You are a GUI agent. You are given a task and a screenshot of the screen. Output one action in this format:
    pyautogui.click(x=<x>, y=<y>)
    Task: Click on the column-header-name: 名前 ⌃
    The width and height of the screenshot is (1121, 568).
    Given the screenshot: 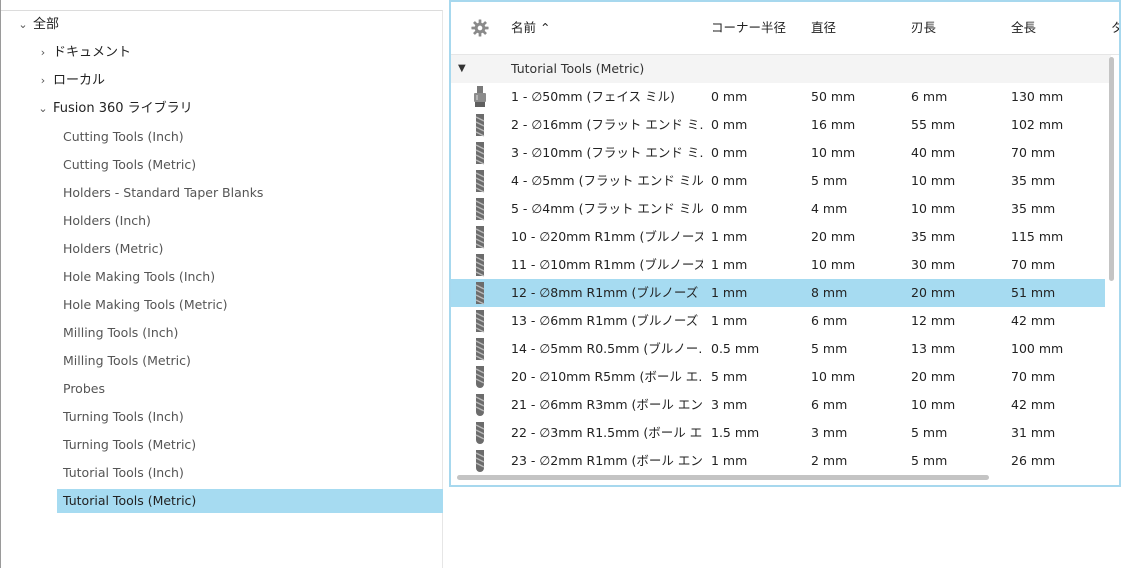 What is the action you would take?
    pyautogui.click(x=530, y=28)
    